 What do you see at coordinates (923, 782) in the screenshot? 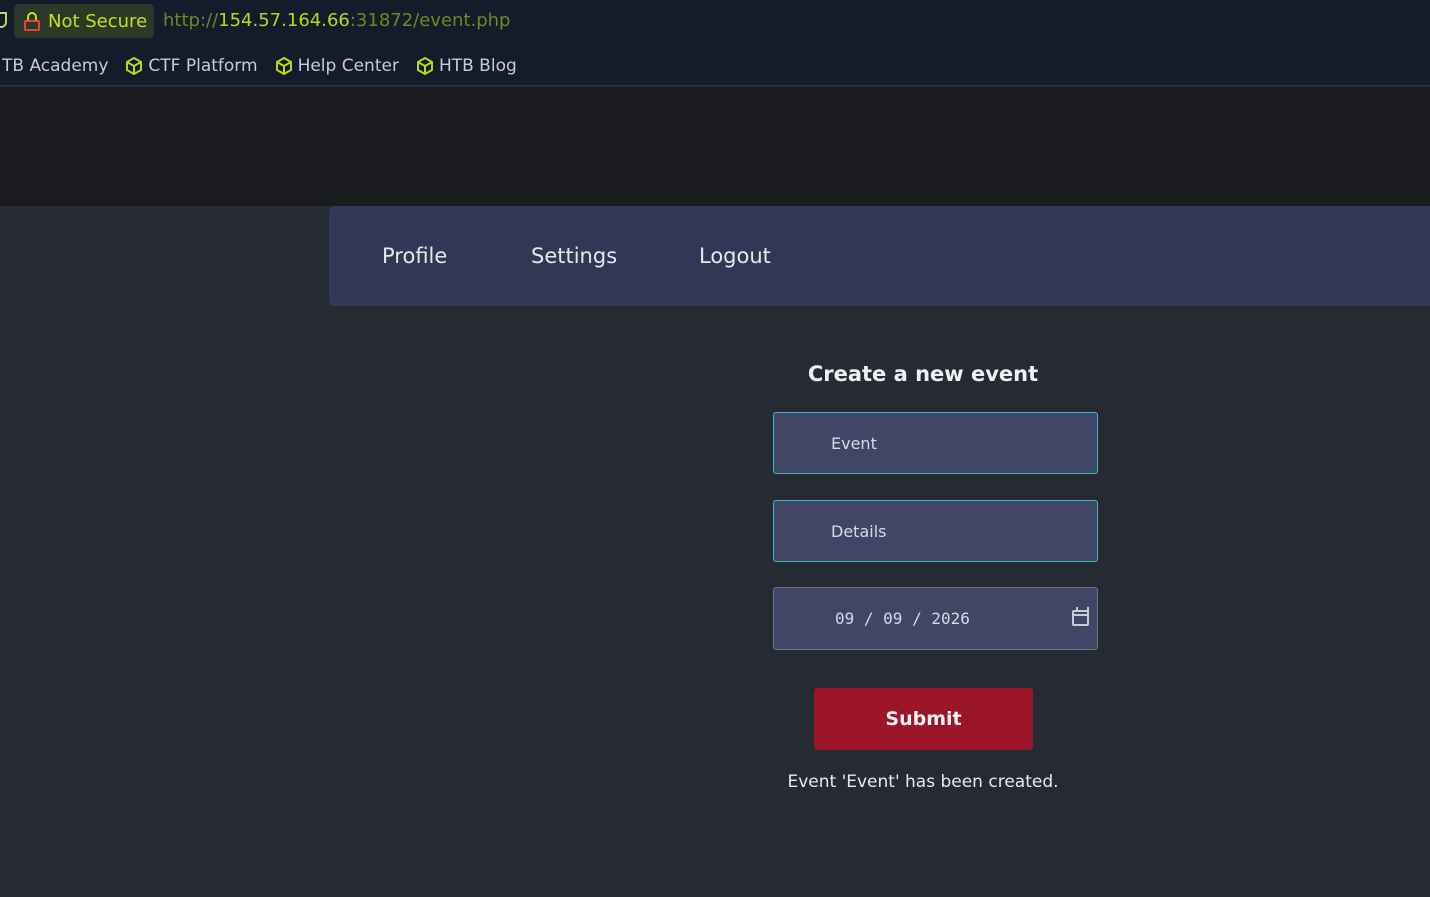
I see `status-message: Event 'Event' has been created.` at bounding box center [923, 782].